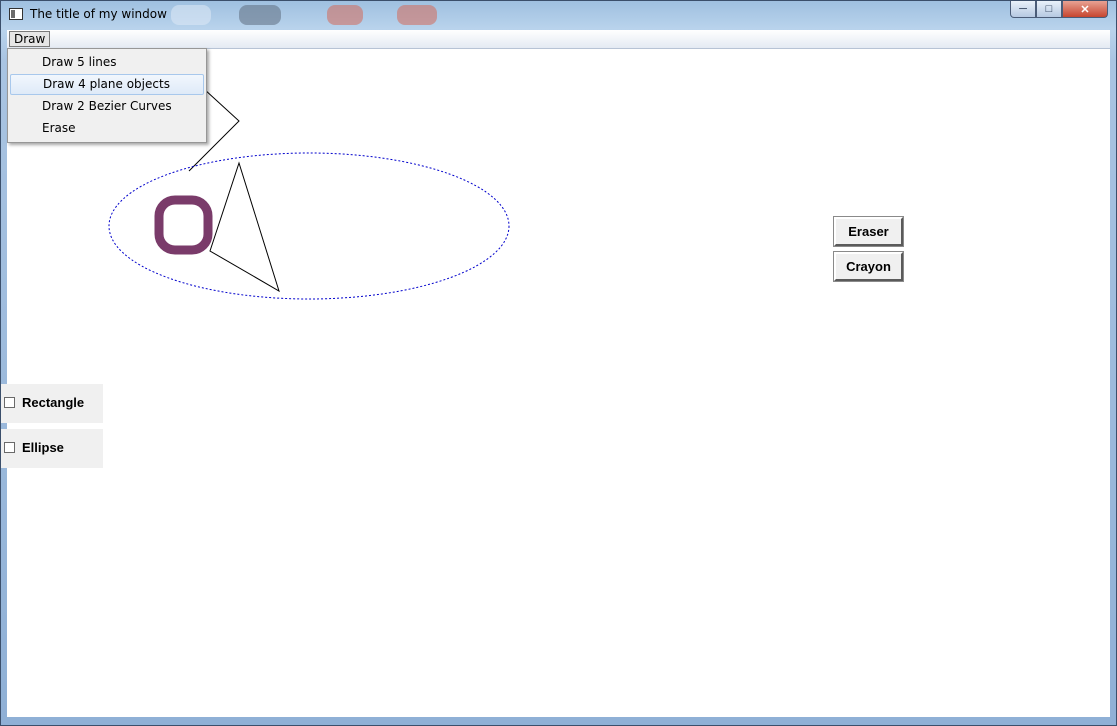 The height and width of the screenshot is (726, 1117). I want to click on ellipse-checkbox, so click(9, 447).